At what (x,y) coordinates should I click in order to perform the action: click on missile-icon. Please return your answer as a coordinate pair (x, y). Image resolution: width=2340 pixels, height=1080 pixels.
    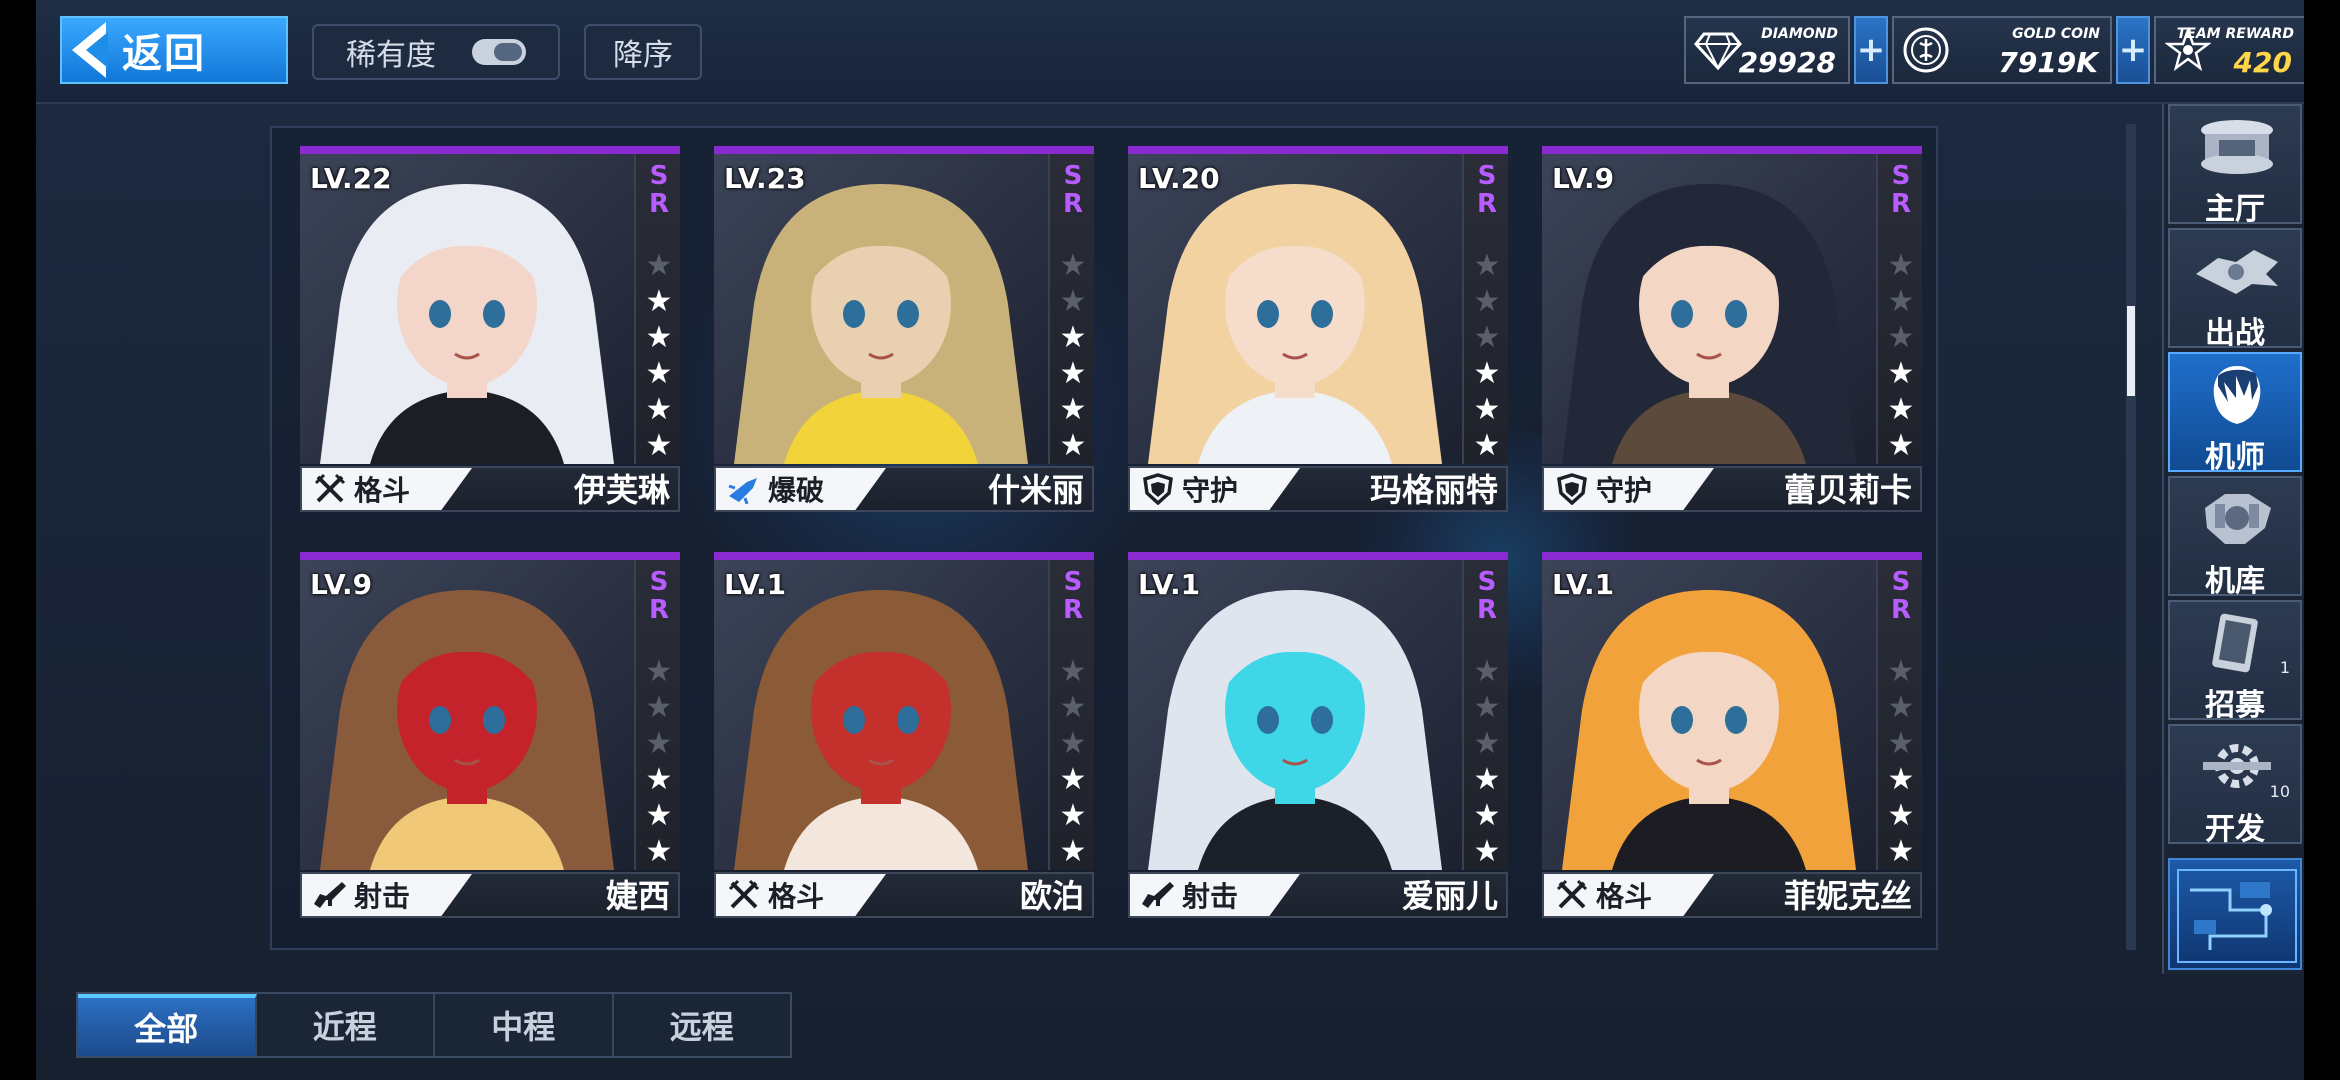
    Looking at the image, I should click on (744, 489).